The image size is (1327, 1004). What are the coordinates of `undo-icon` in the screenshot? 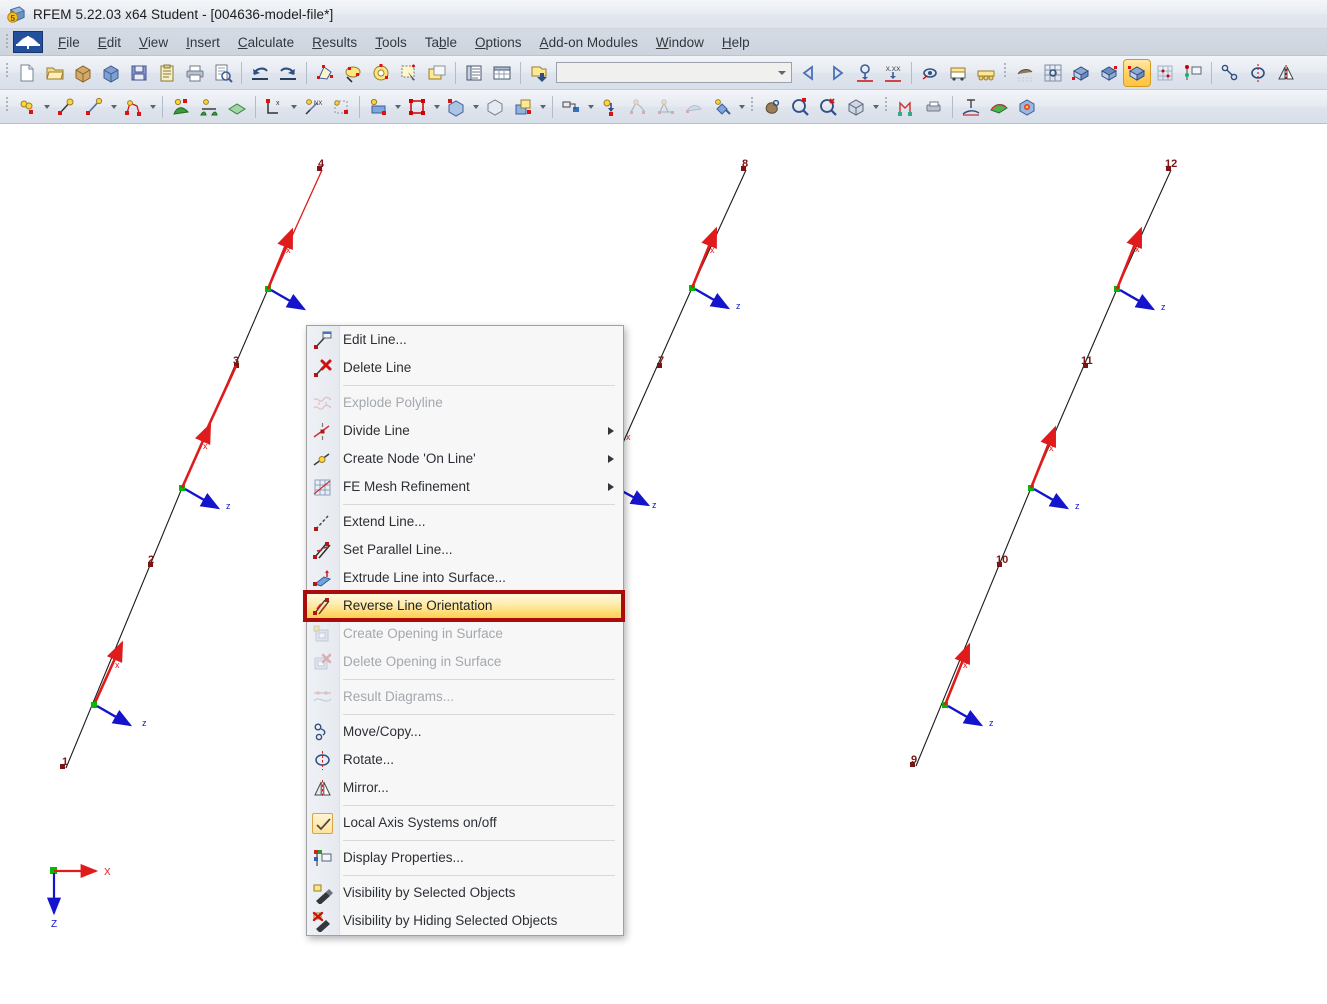 It's located at (260, 73).